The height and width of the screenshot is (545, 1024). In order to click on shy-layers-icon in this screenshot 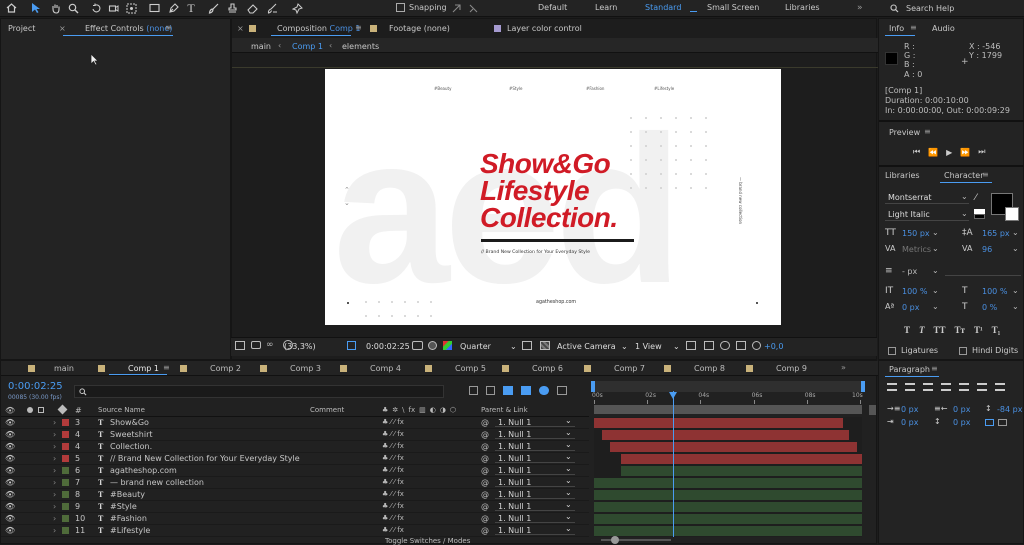, I will do `click(508, 390)`.